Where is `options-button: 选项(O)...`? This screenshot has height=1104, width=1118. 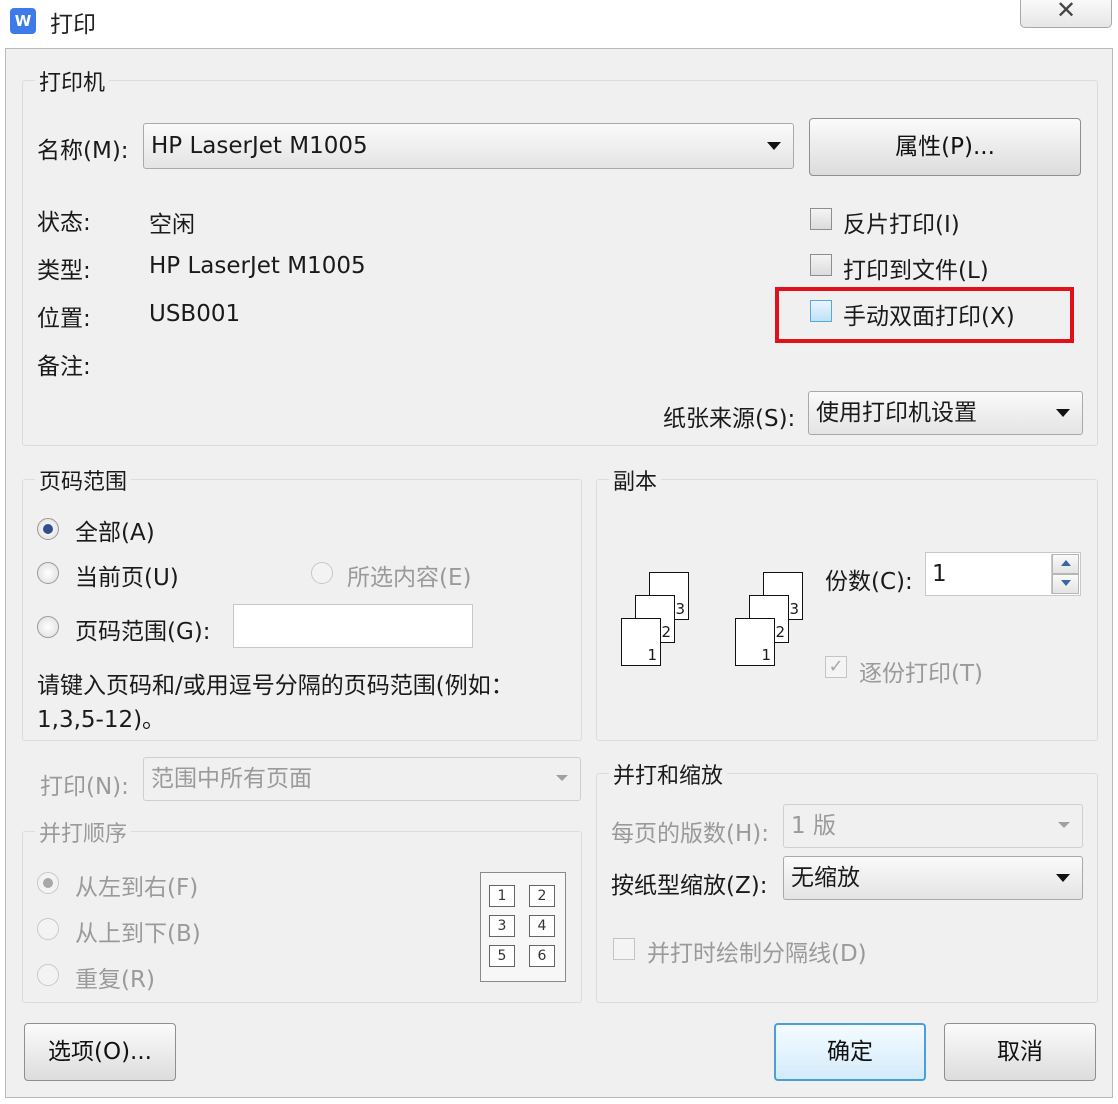
options-button: 选项(O)... is located at coordinates (100, 1052).